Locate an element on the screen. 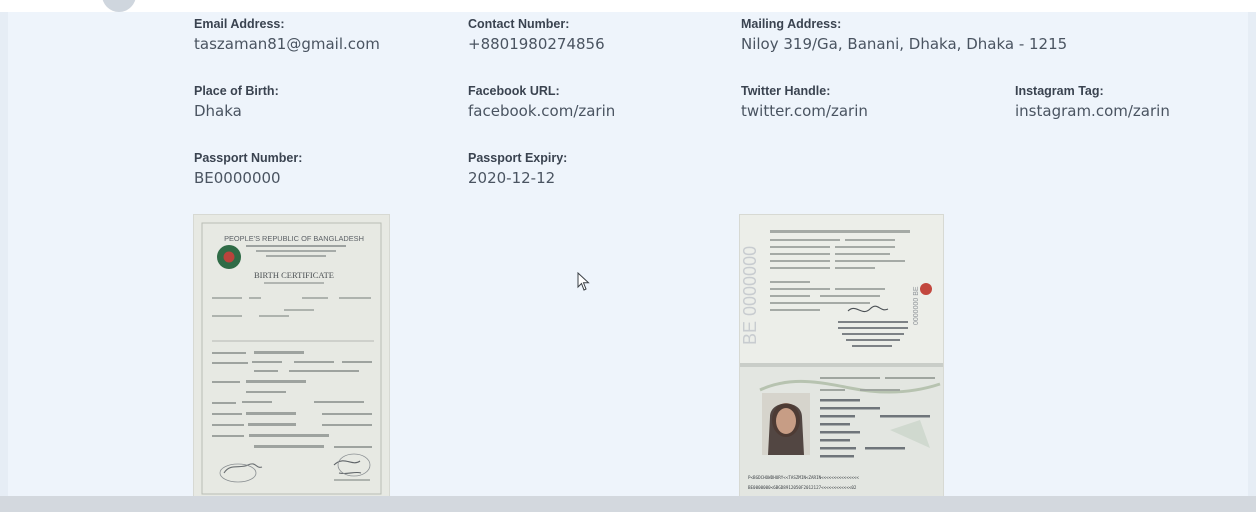 The image size is (1256, 512). passport-number-field: Passport Number: BE0000000 is located at coordinates (248, 170).